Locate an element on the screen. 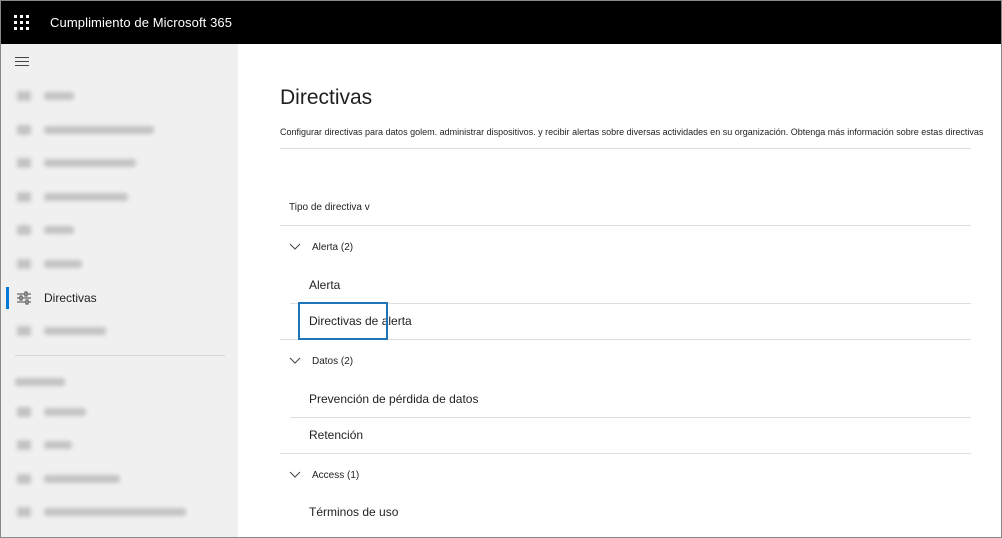 The image size is (1002, 538). catalog-icon is located at coordinates (24, 412).